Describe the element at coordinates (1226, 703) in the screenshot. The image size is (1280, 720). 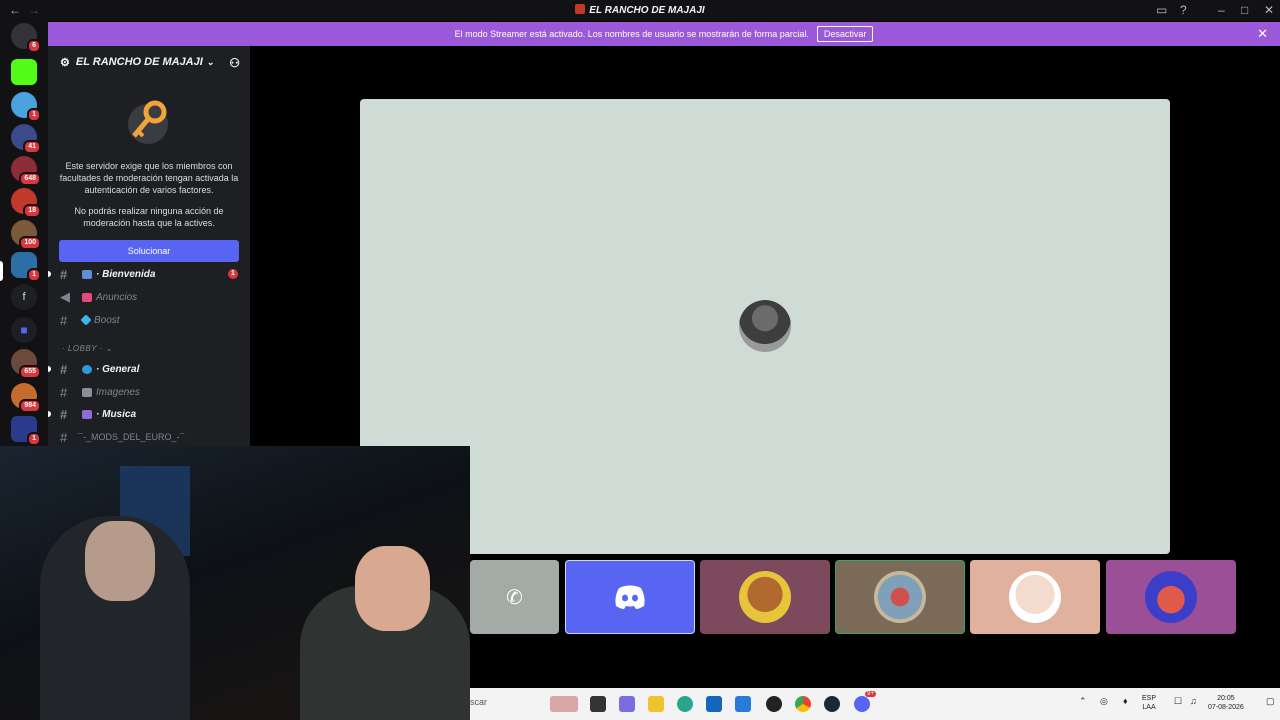
I see `clock: 20:05 07-08-2026` at that location.